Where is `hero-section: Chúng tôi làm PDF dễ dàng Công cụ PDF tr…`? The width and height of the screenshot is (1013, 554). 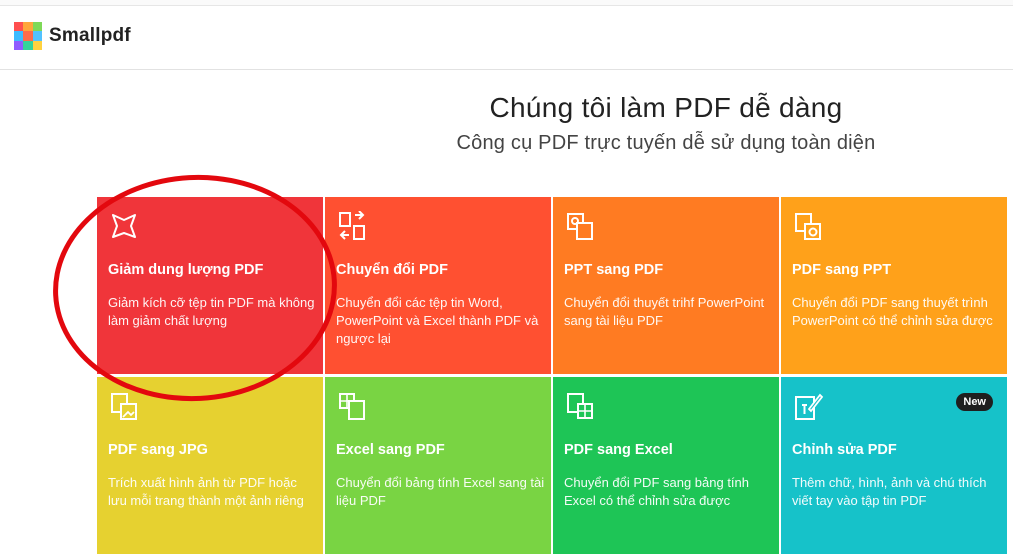 hero-section: Chúng tôi làm PDF dễ dàng Công cụ PDF tr… is located at coordinates (506, 123).